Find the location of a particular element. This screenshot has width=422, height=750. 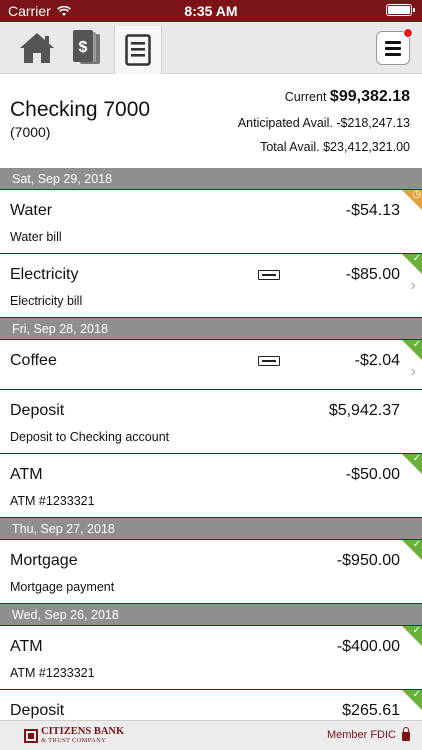

notification-dot is located at coordinates (408, 33).